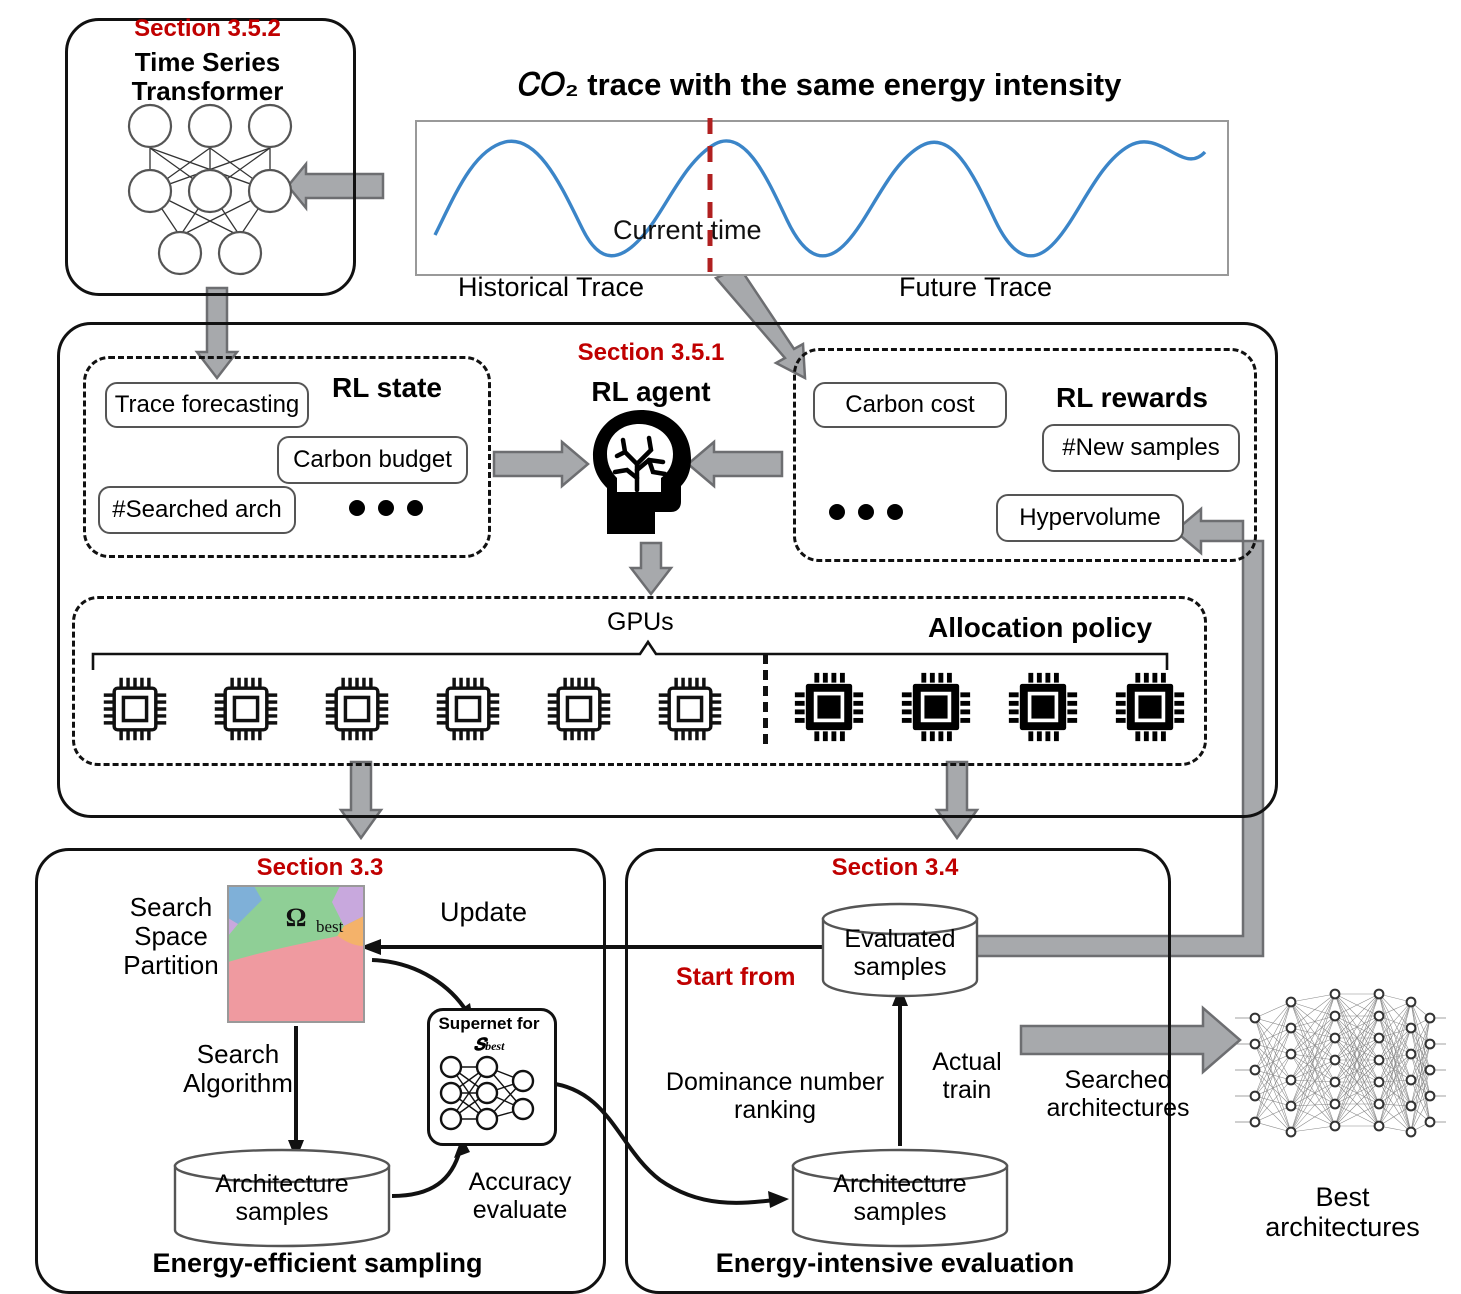  Describe the element at coordinates (386, 508) in the screenshot. I see `rl-state-ellipsis` at that location.